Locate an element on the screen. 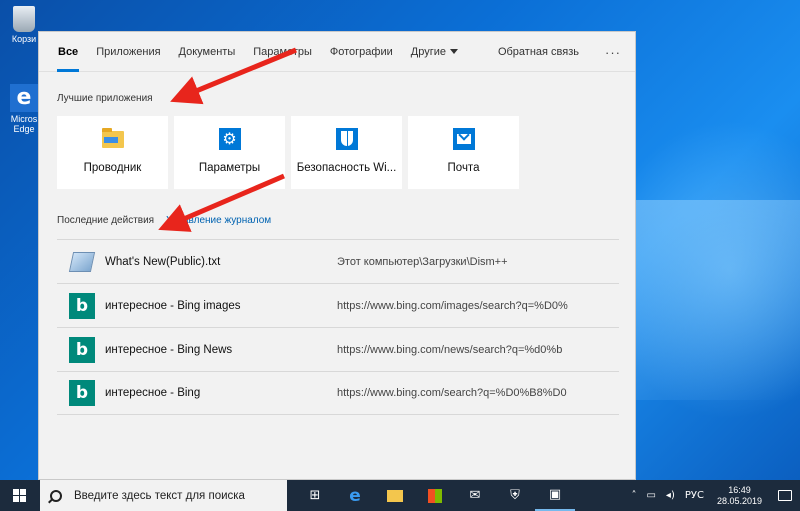  tab-apps: Приложения is located at coordinates (128, 52).